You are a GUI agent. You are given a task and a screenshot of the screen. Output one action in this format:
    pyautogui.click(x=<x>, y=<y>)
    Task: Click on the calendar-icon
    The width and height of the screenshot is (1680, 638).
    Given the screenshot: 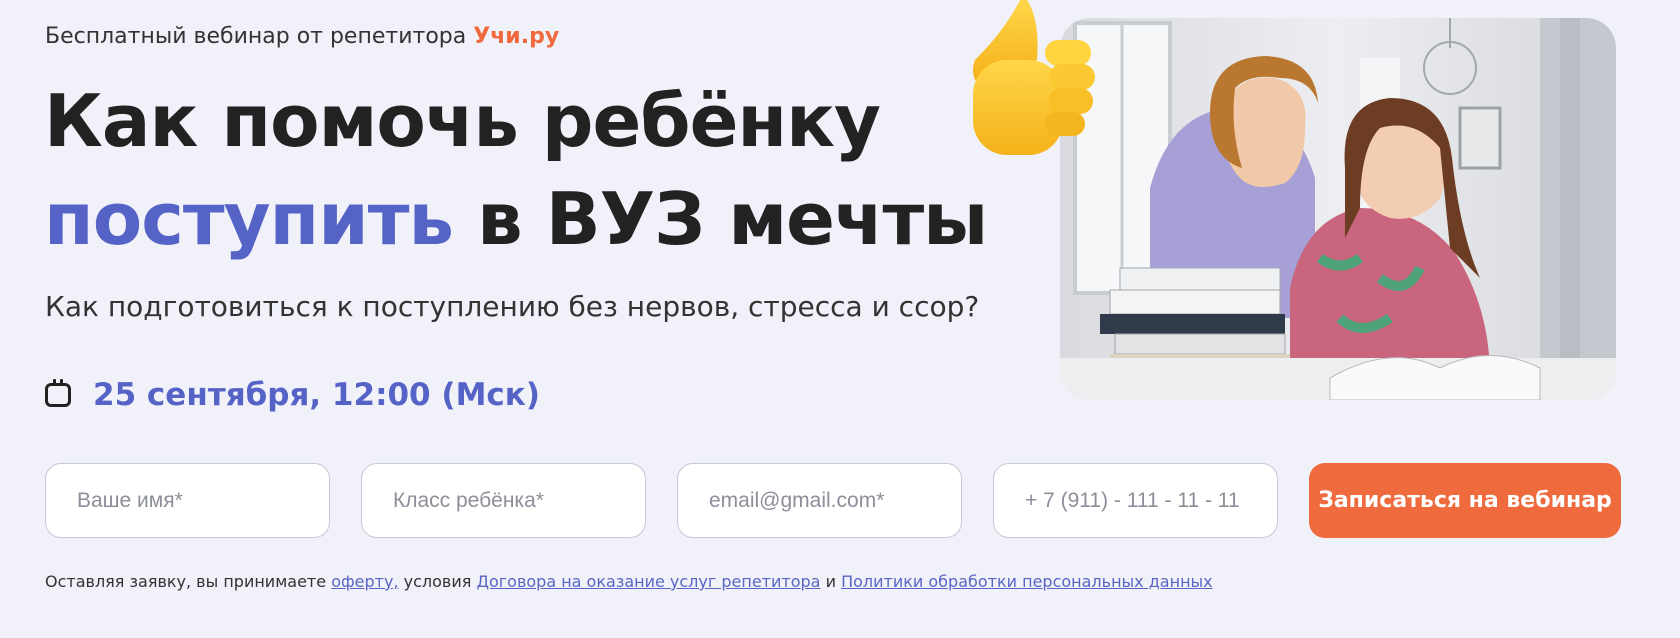 What is the action you would take?
    pyautogui.click(x=58, y=393)
    